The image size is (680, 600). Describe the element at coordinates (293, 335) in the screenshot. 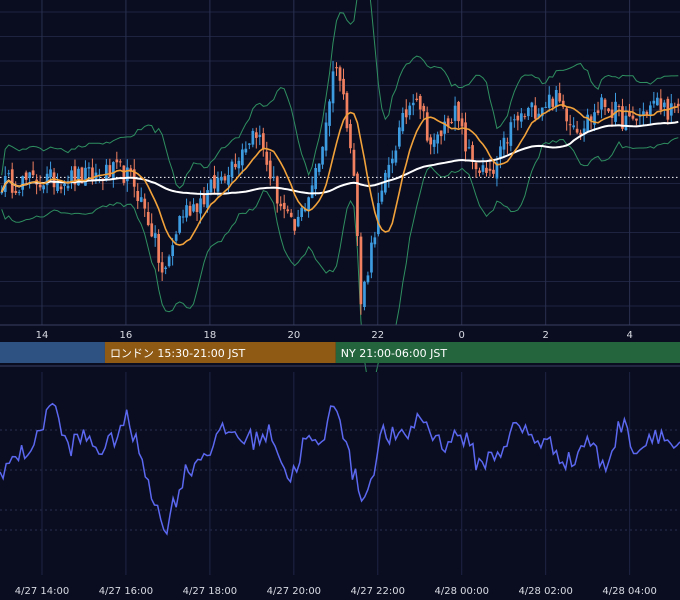

I see `main-x-tick-label: 20` at that location.